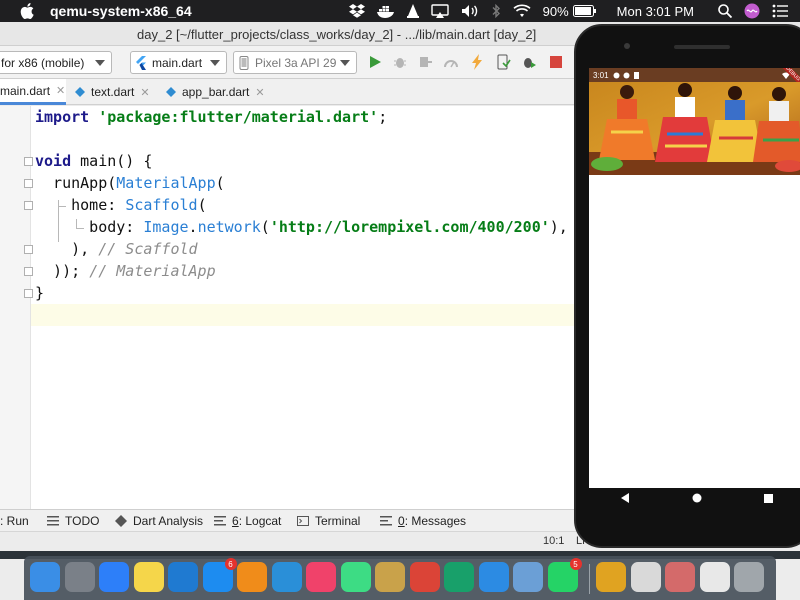 The image size is (800, 600). I want to click on chrome-icon, so click(424, 577).